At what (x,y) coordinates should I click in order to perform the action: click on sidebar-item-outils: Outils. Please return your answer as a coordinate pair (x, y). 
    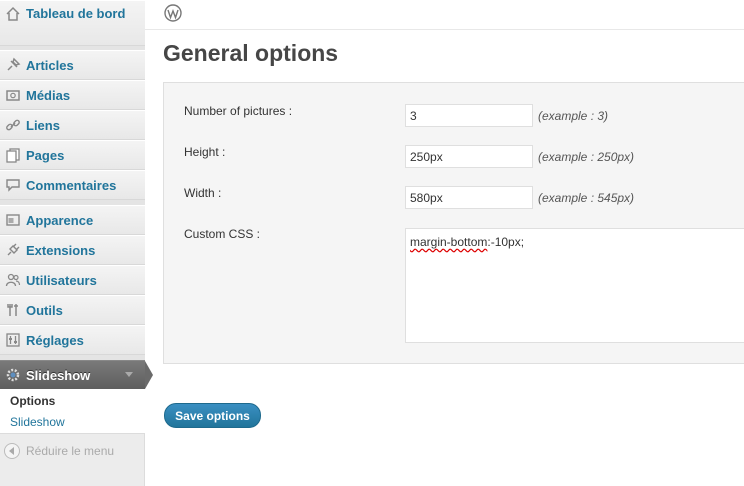
    Looking at the image, I should click on (72, 310).